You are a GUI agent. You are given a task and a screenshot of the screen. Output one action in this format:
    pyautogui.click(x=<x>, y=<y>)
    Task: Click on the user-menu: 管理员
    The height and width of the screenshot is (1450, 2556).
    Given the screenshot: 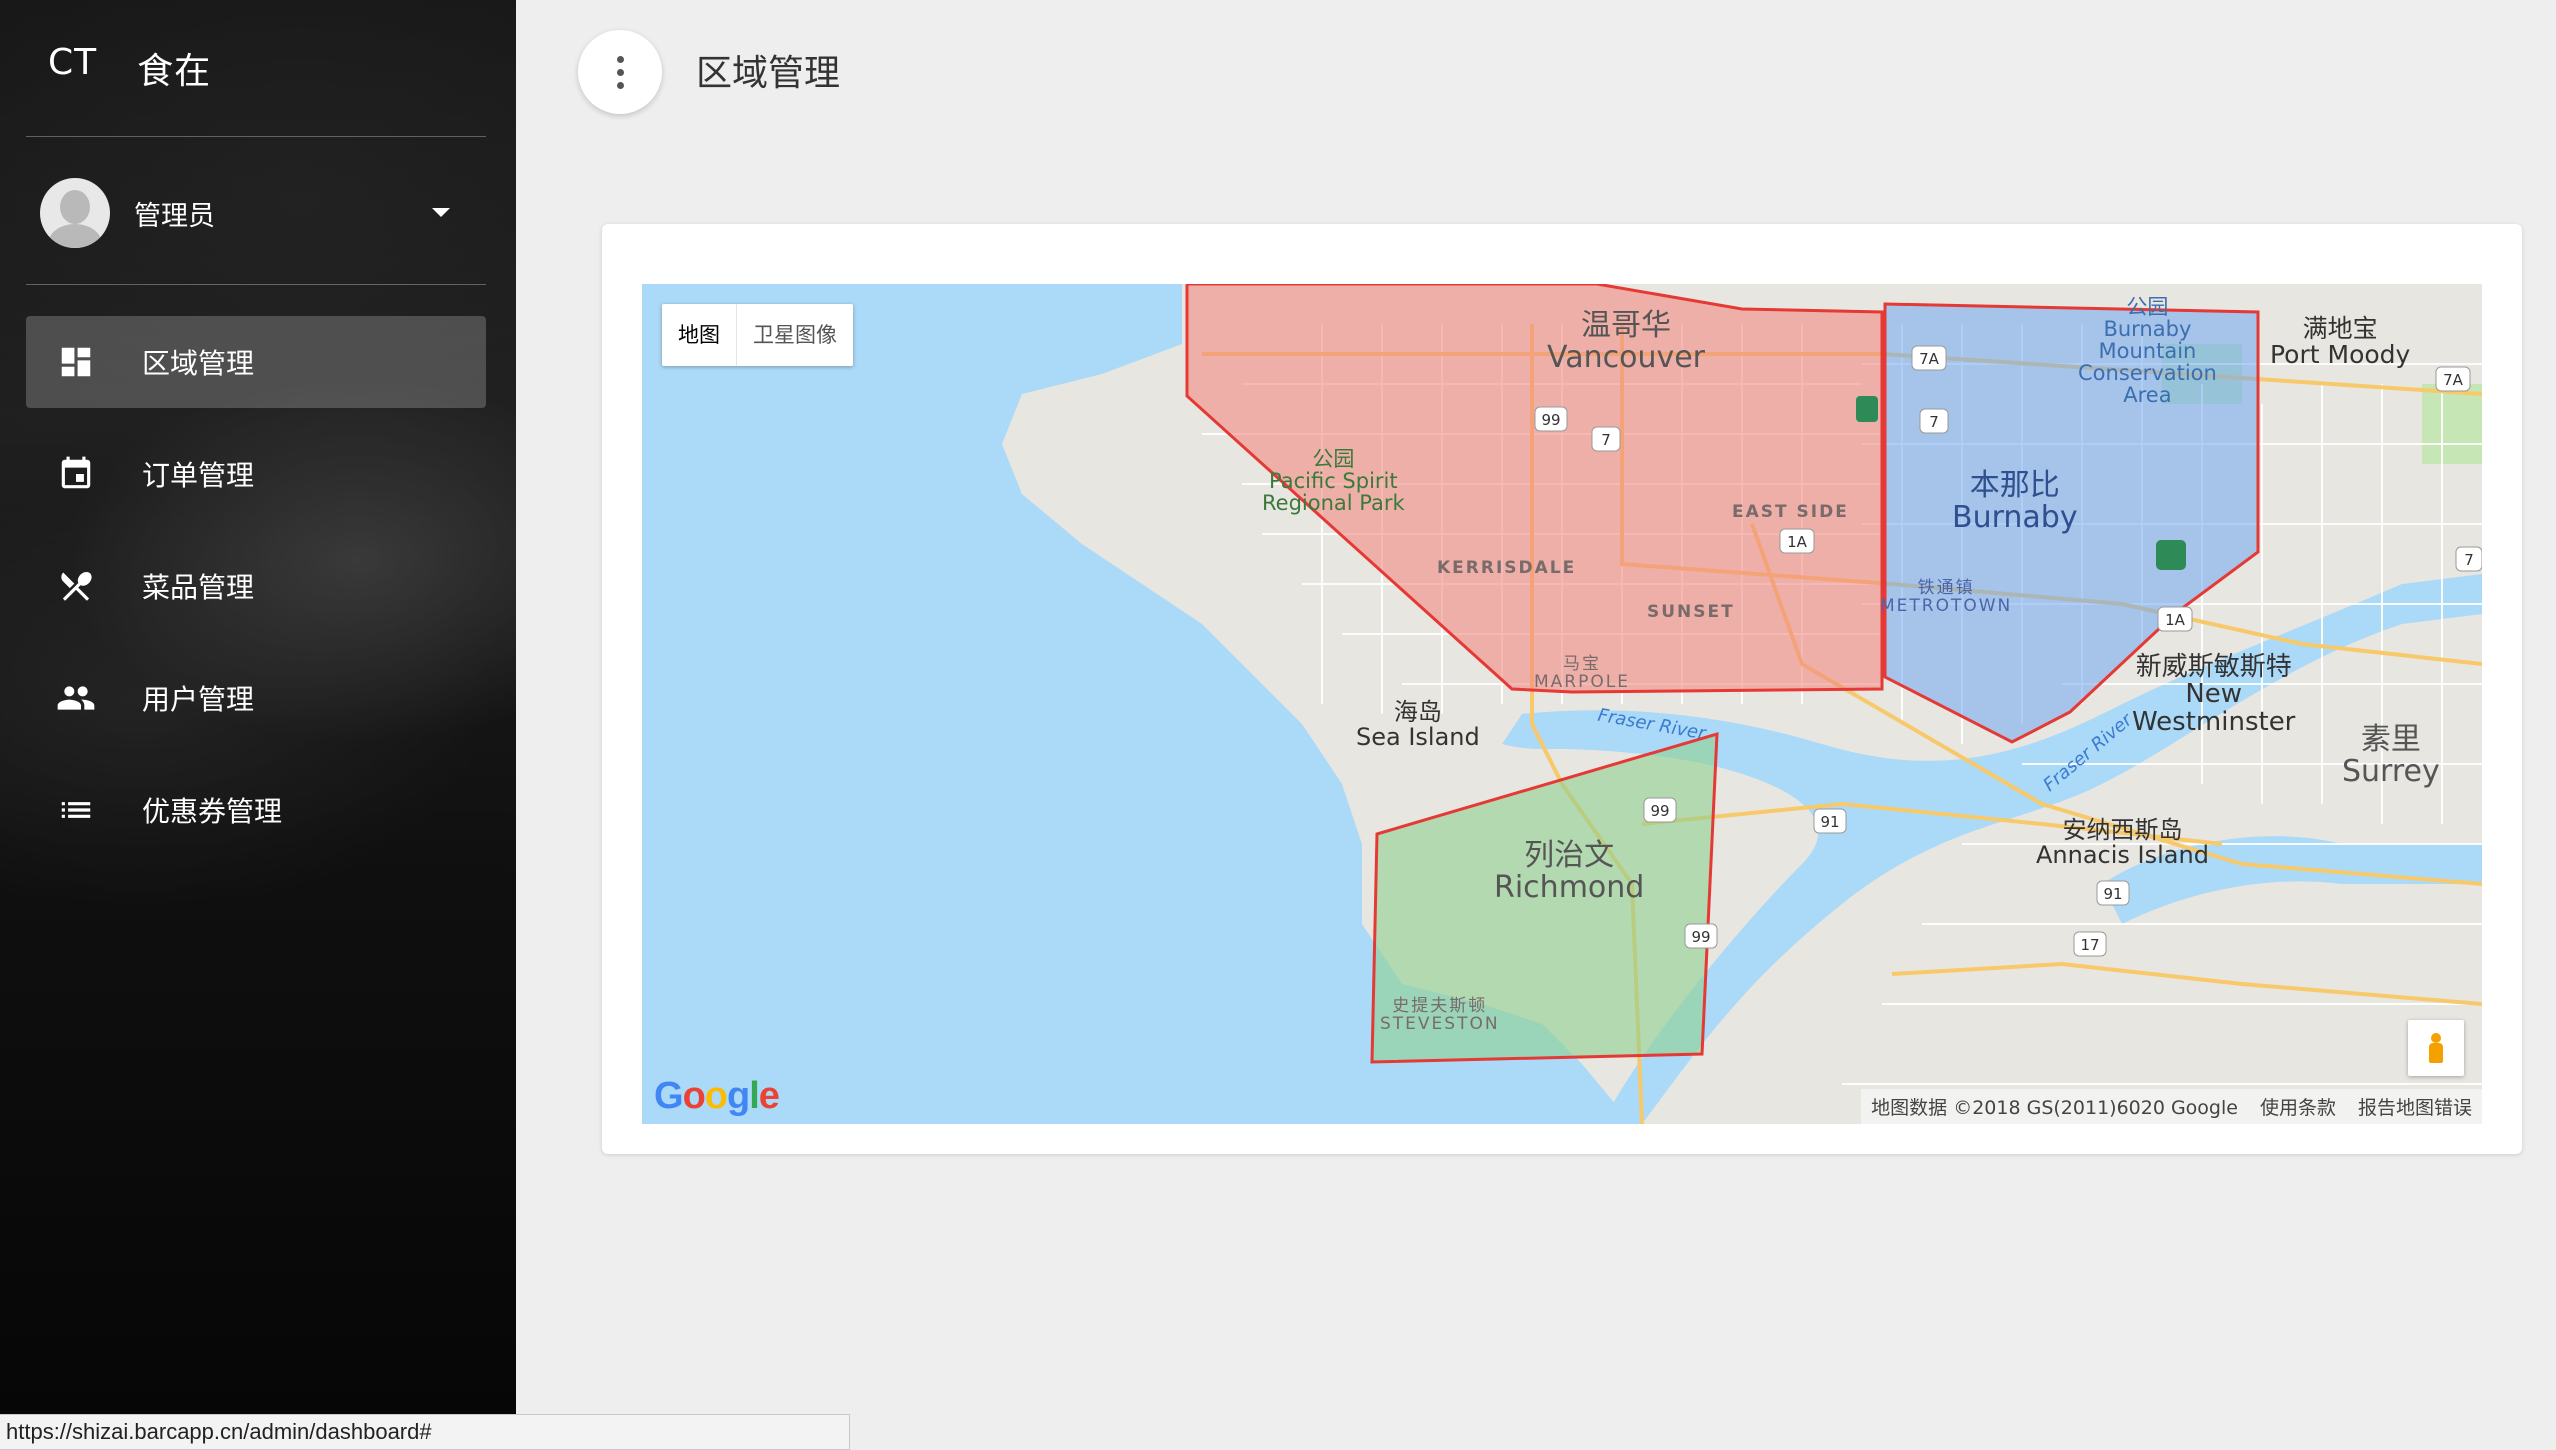 What is the action you would take?
    pyautogui.click(x=260, y=213)
    